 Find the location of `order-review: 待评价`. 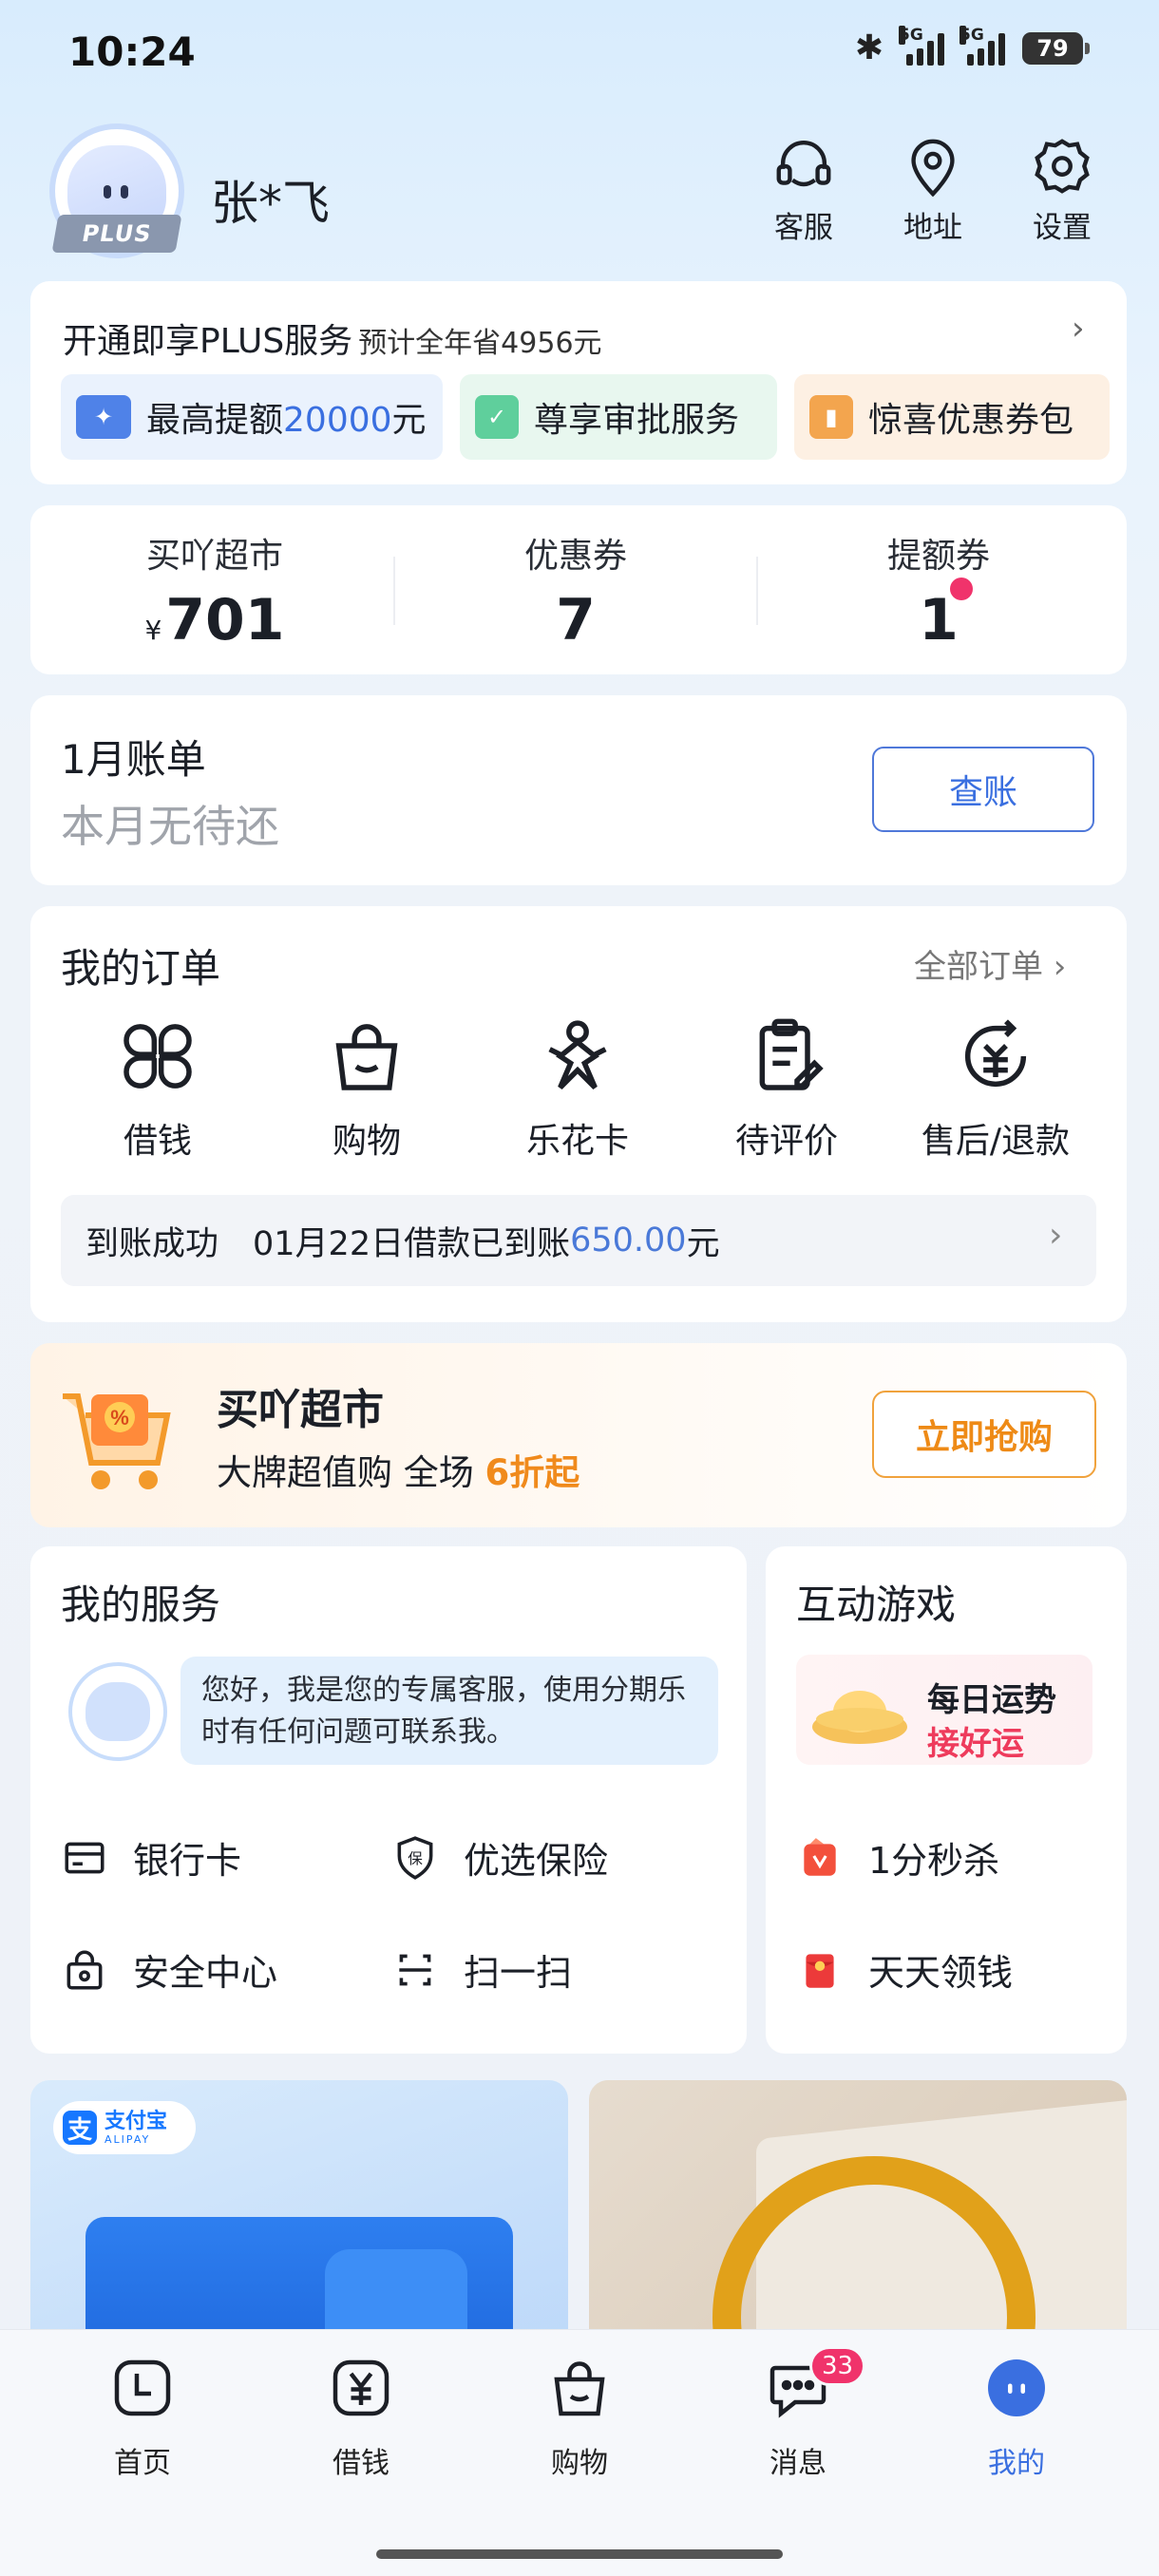

order-review: 待评价 is located at coordinates (787, 1088).